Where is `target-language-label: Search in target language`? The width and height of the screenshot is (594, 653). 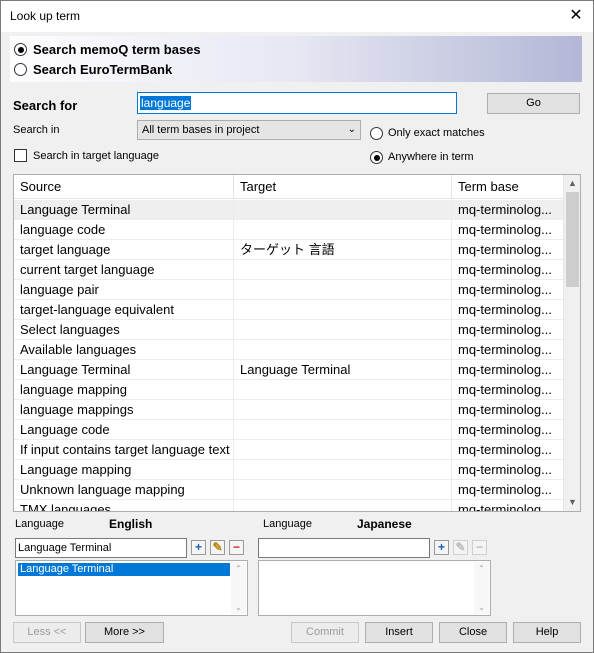
target-language-label: Search in target language is located at coordinates (96, 156).